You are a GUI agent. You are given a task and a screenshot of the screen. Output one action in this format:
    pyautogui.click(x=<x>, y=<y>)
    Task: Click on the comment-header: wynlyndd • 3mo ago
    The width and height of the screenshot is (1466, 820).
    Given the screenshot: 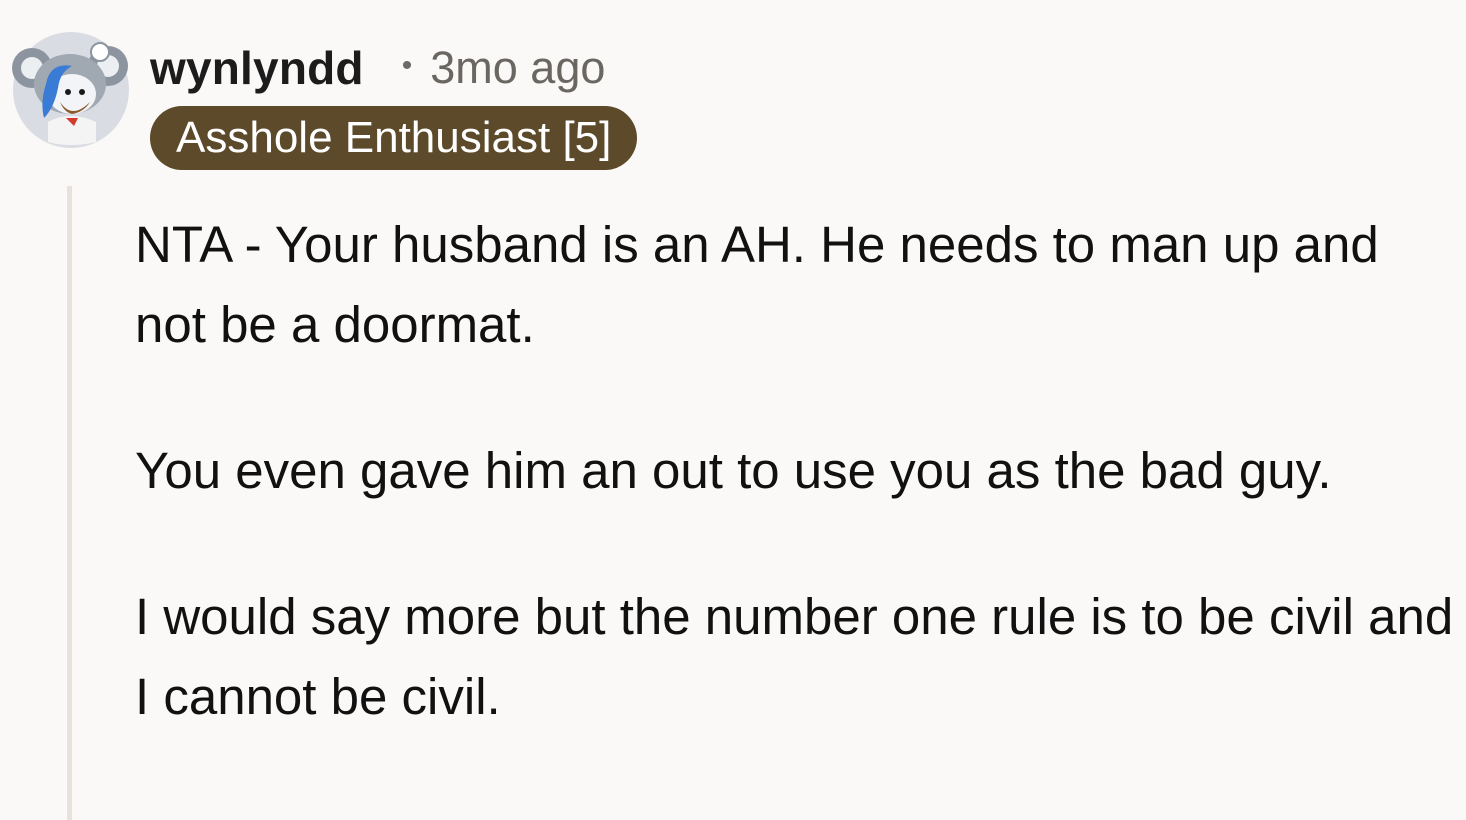 What is the action you would take?
    pyautogui.click(x=377, y=68)
    